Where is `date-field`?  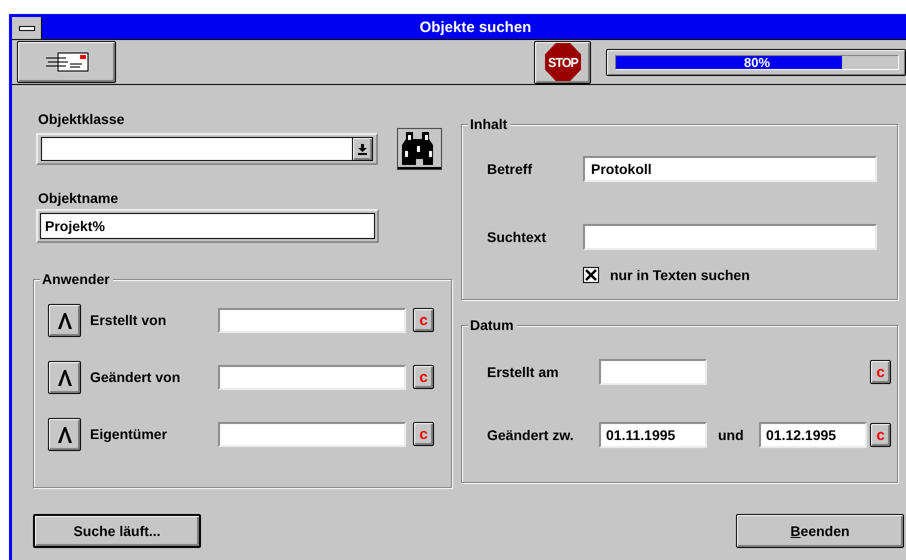 date-field is located at coordinates (653, 372).